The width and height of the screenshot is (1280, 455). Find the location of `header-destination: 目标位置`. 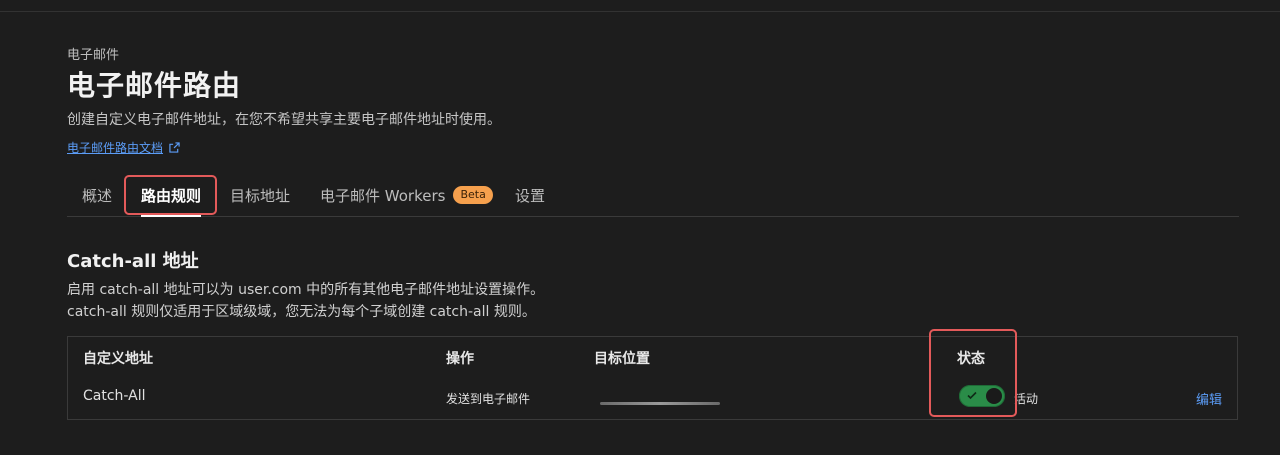

header-destination: 目标位置 is located at coordinates (622, 359).